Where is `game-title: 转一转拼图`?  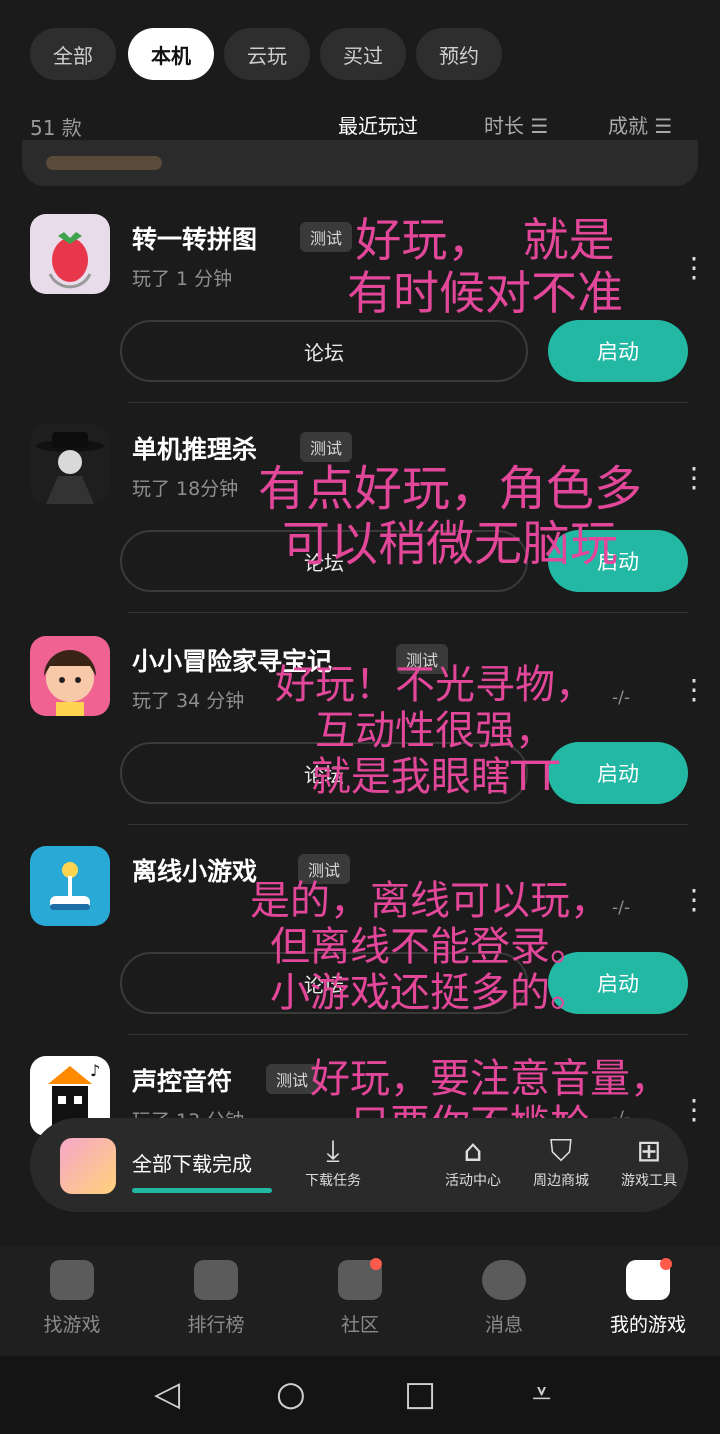
game-title: 转一转拼图 is located at coordinates (195, 239).